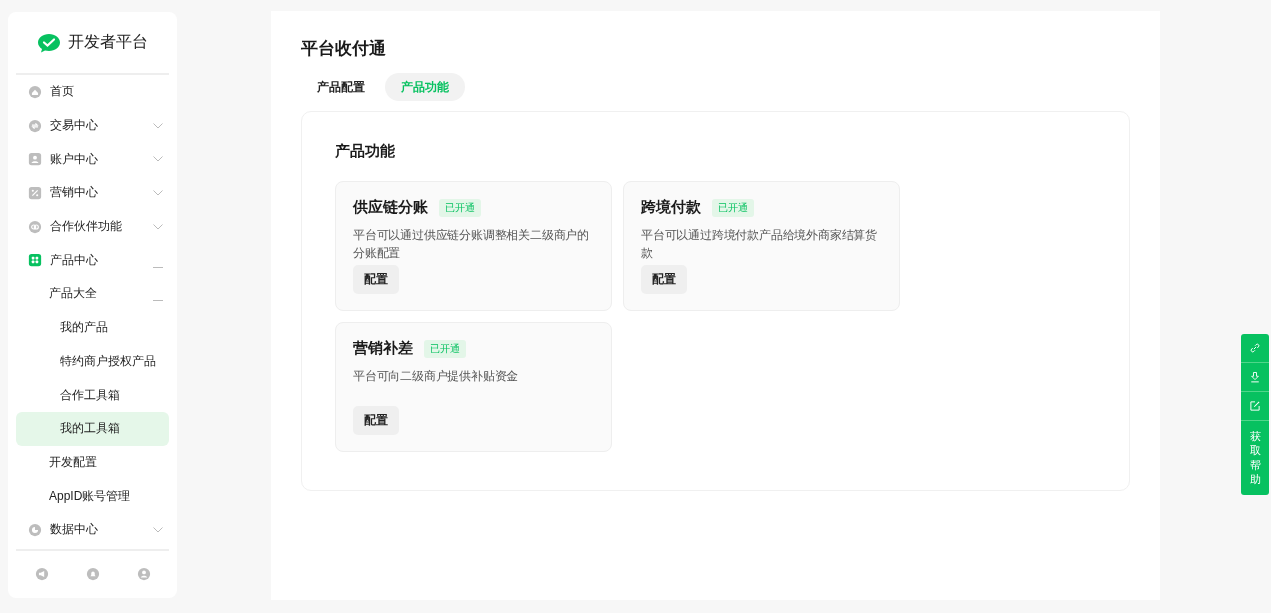  What do you see at coordinates (671, 207) in the screenshot?
I see `product-name: 跨境付款` at bounding box center [671, 207].